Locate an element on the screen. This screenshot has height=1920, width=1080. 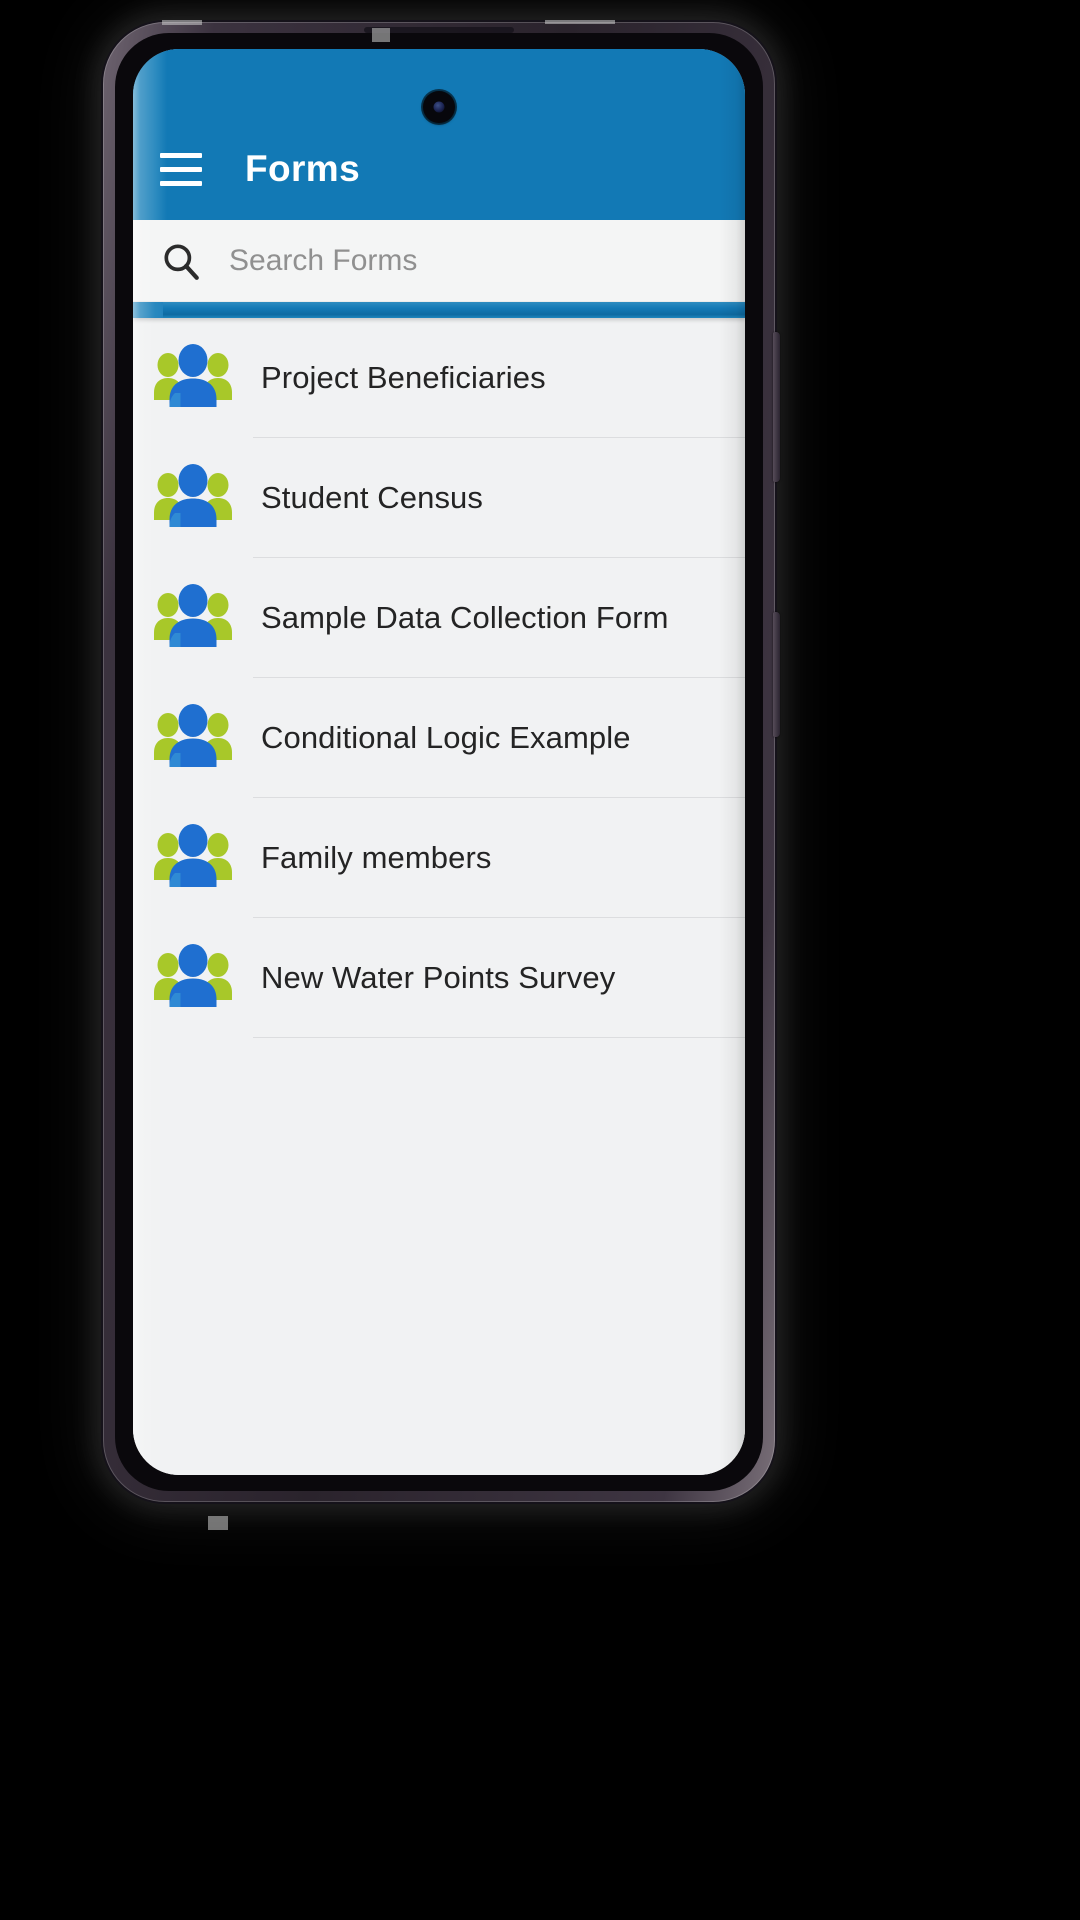
app-bar-content: Forms is located at coordinates (439, 173).